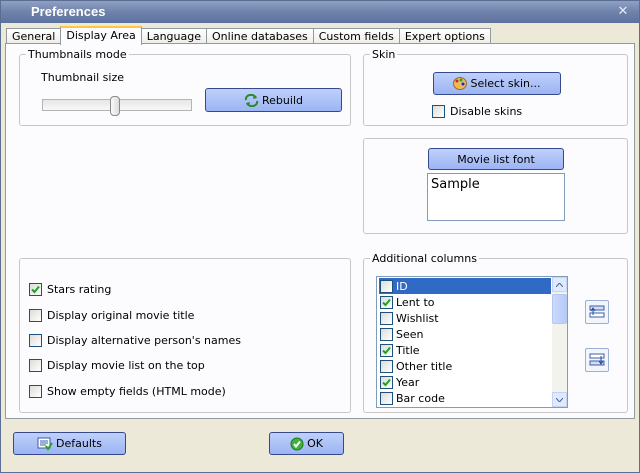 The width and height of the screenshot is (640, 473). I want to click on thumbnails-group-label: Thumbnails mode, so click(77, 54).